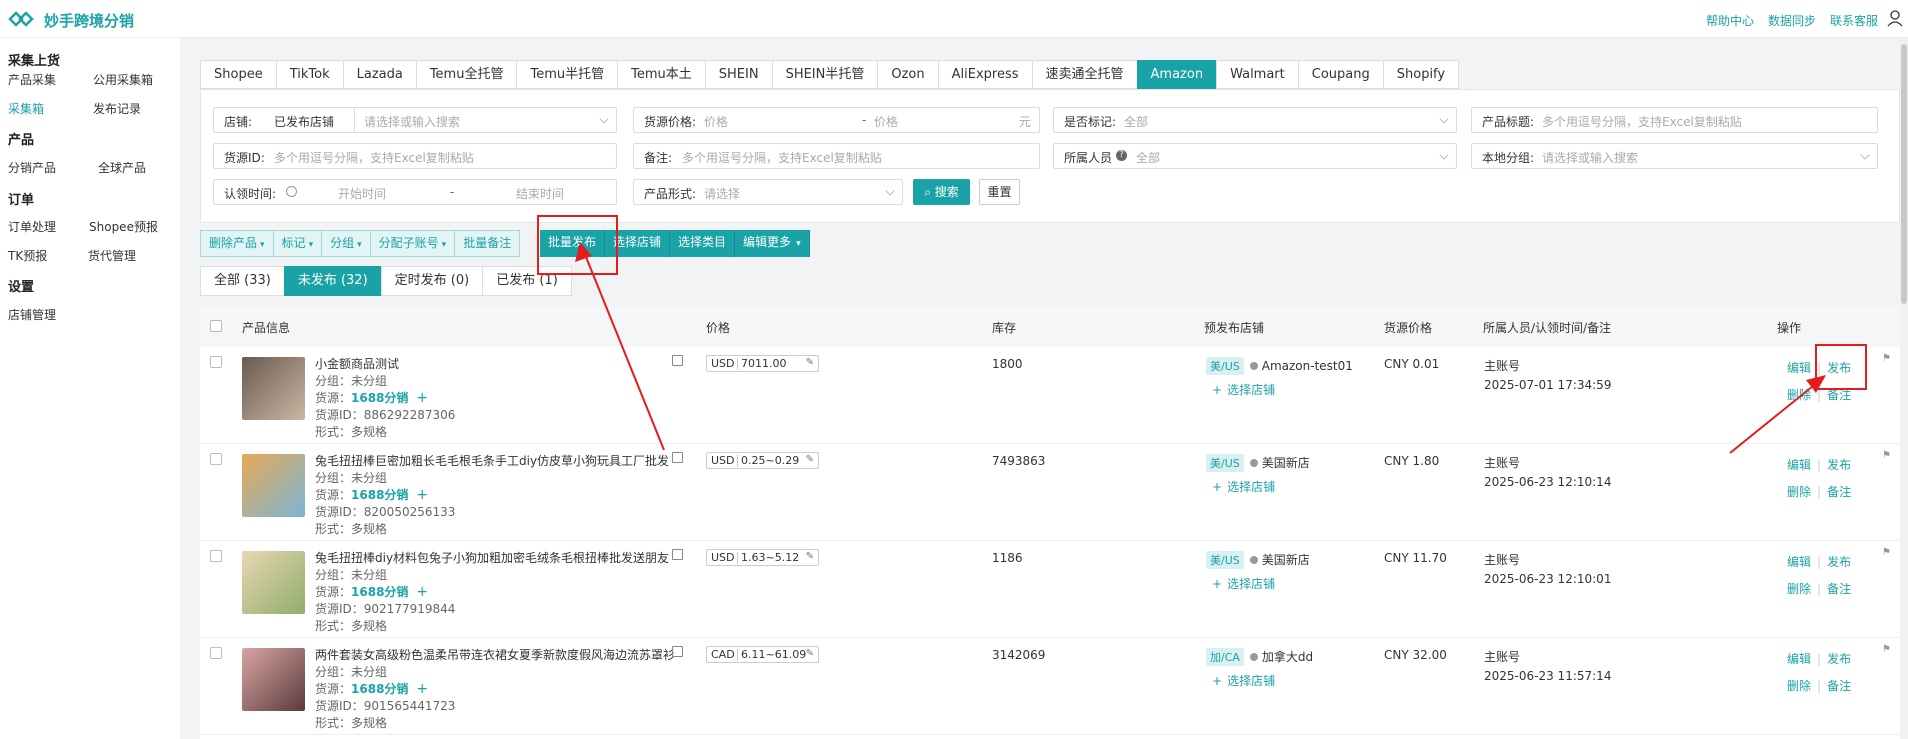 Image resolution: width=1908 pixels, height=739 pixels. I want to click on tab-temu全托管: Temu全托管, so click(466, 74).